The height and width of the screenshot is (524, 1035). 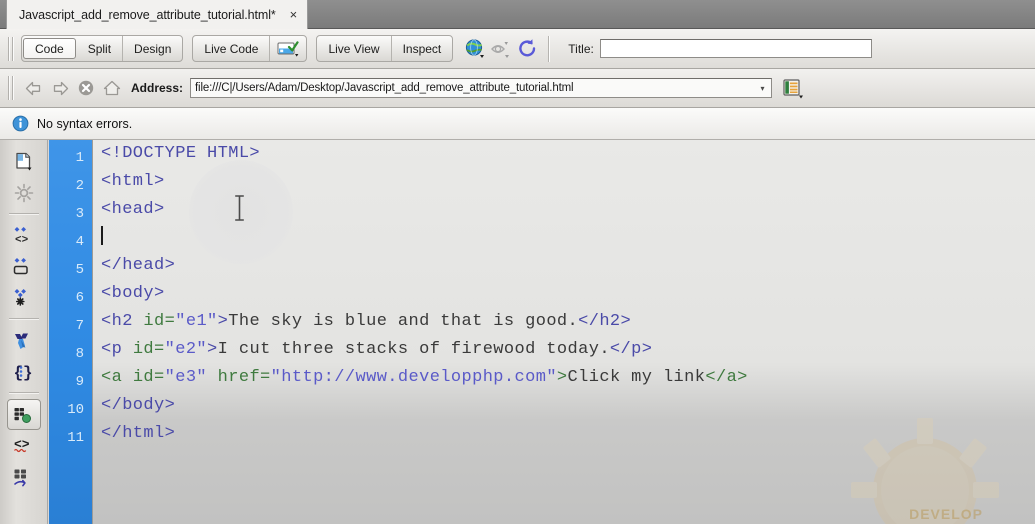 What do you see at coordinates (79, 214) in the screenshot?
I see `line-number: 3` at bounding box center [79, 214].